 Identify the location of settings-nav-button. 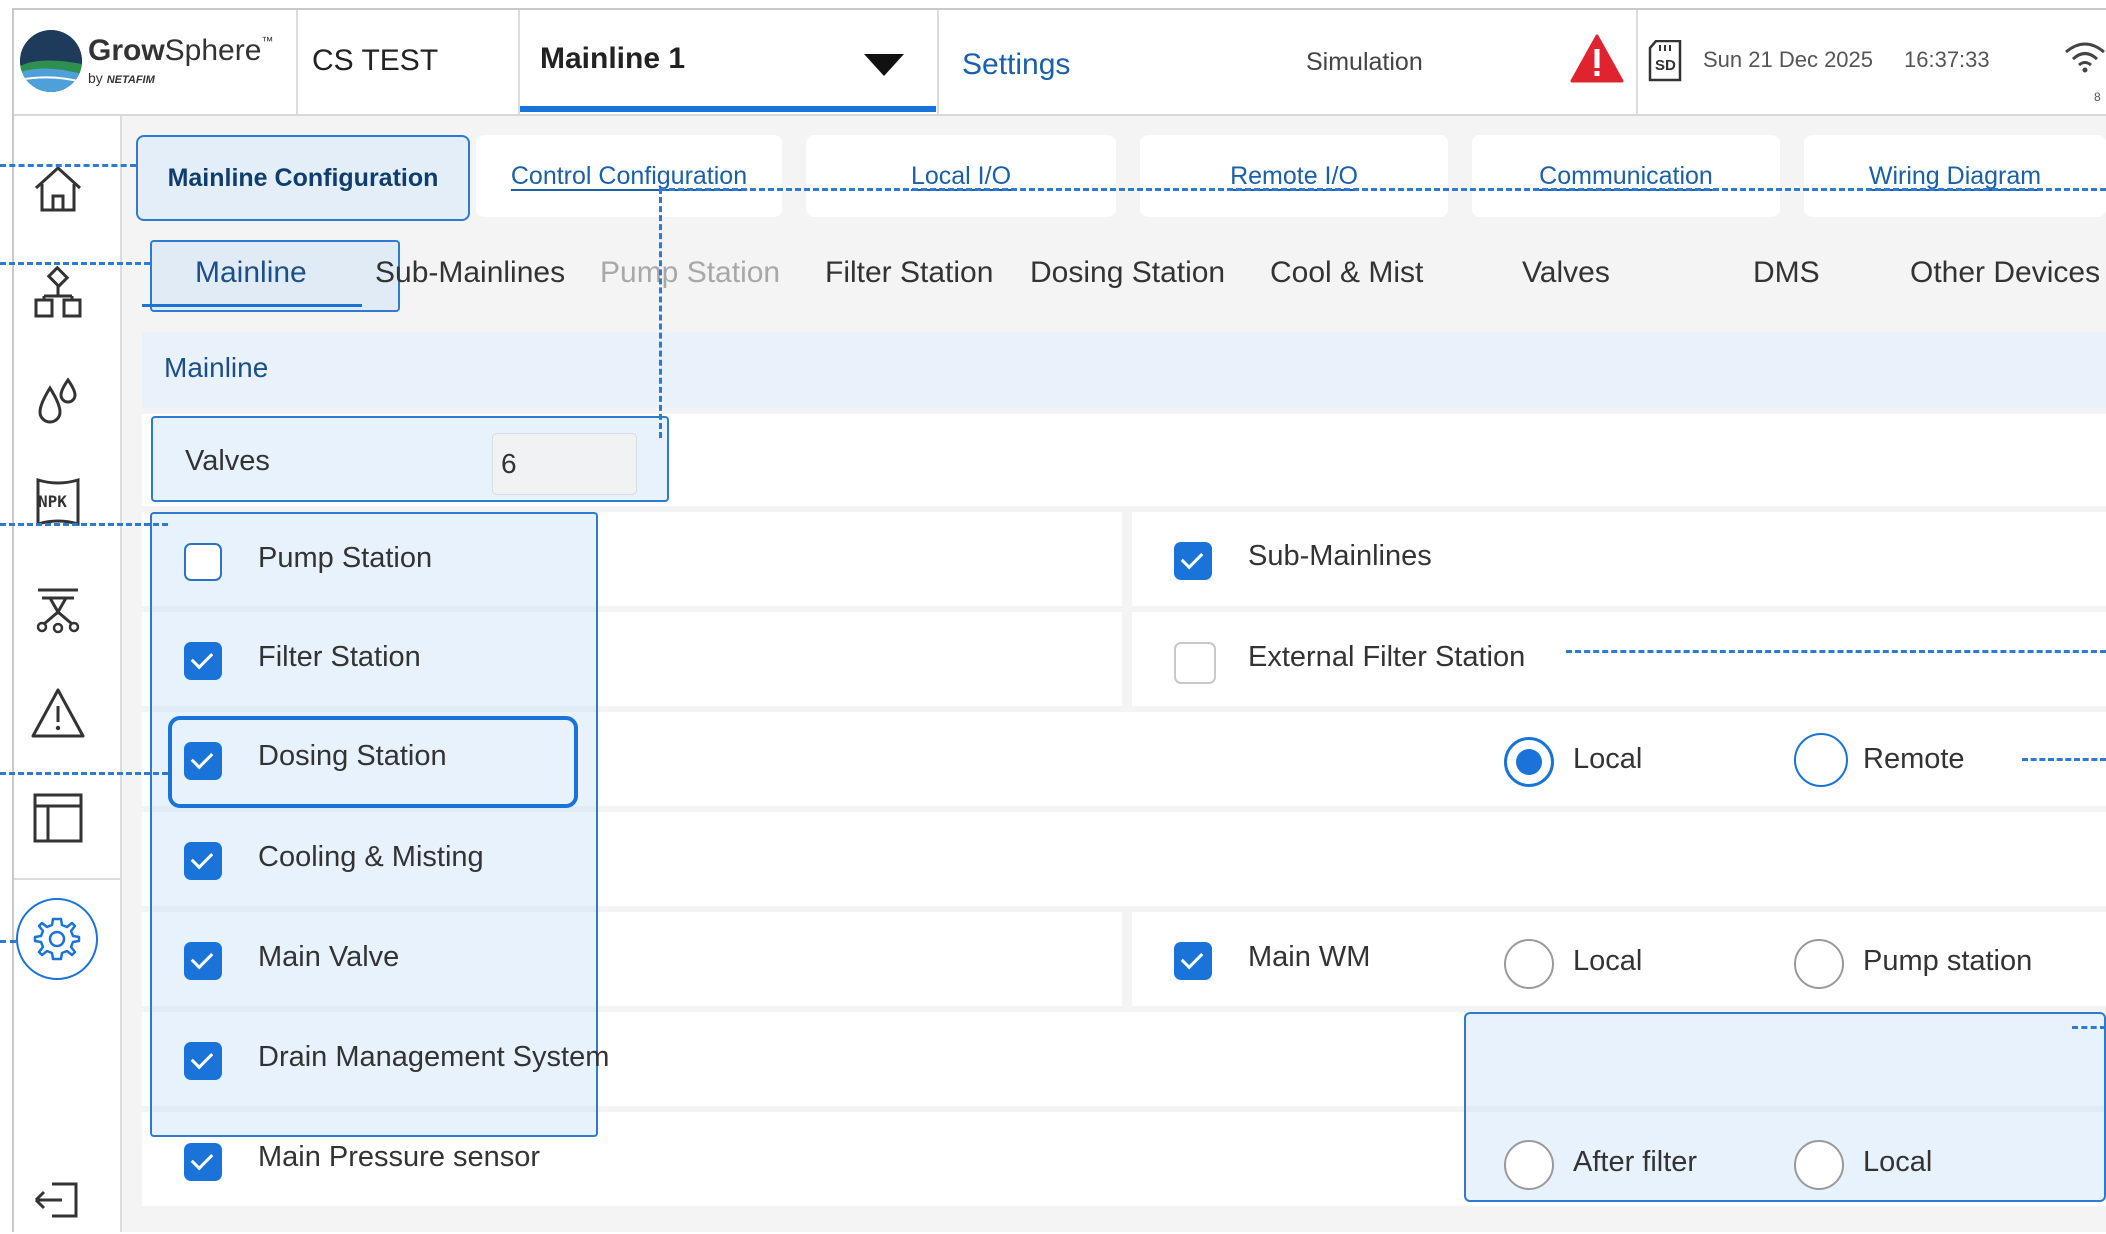
(57, 939).